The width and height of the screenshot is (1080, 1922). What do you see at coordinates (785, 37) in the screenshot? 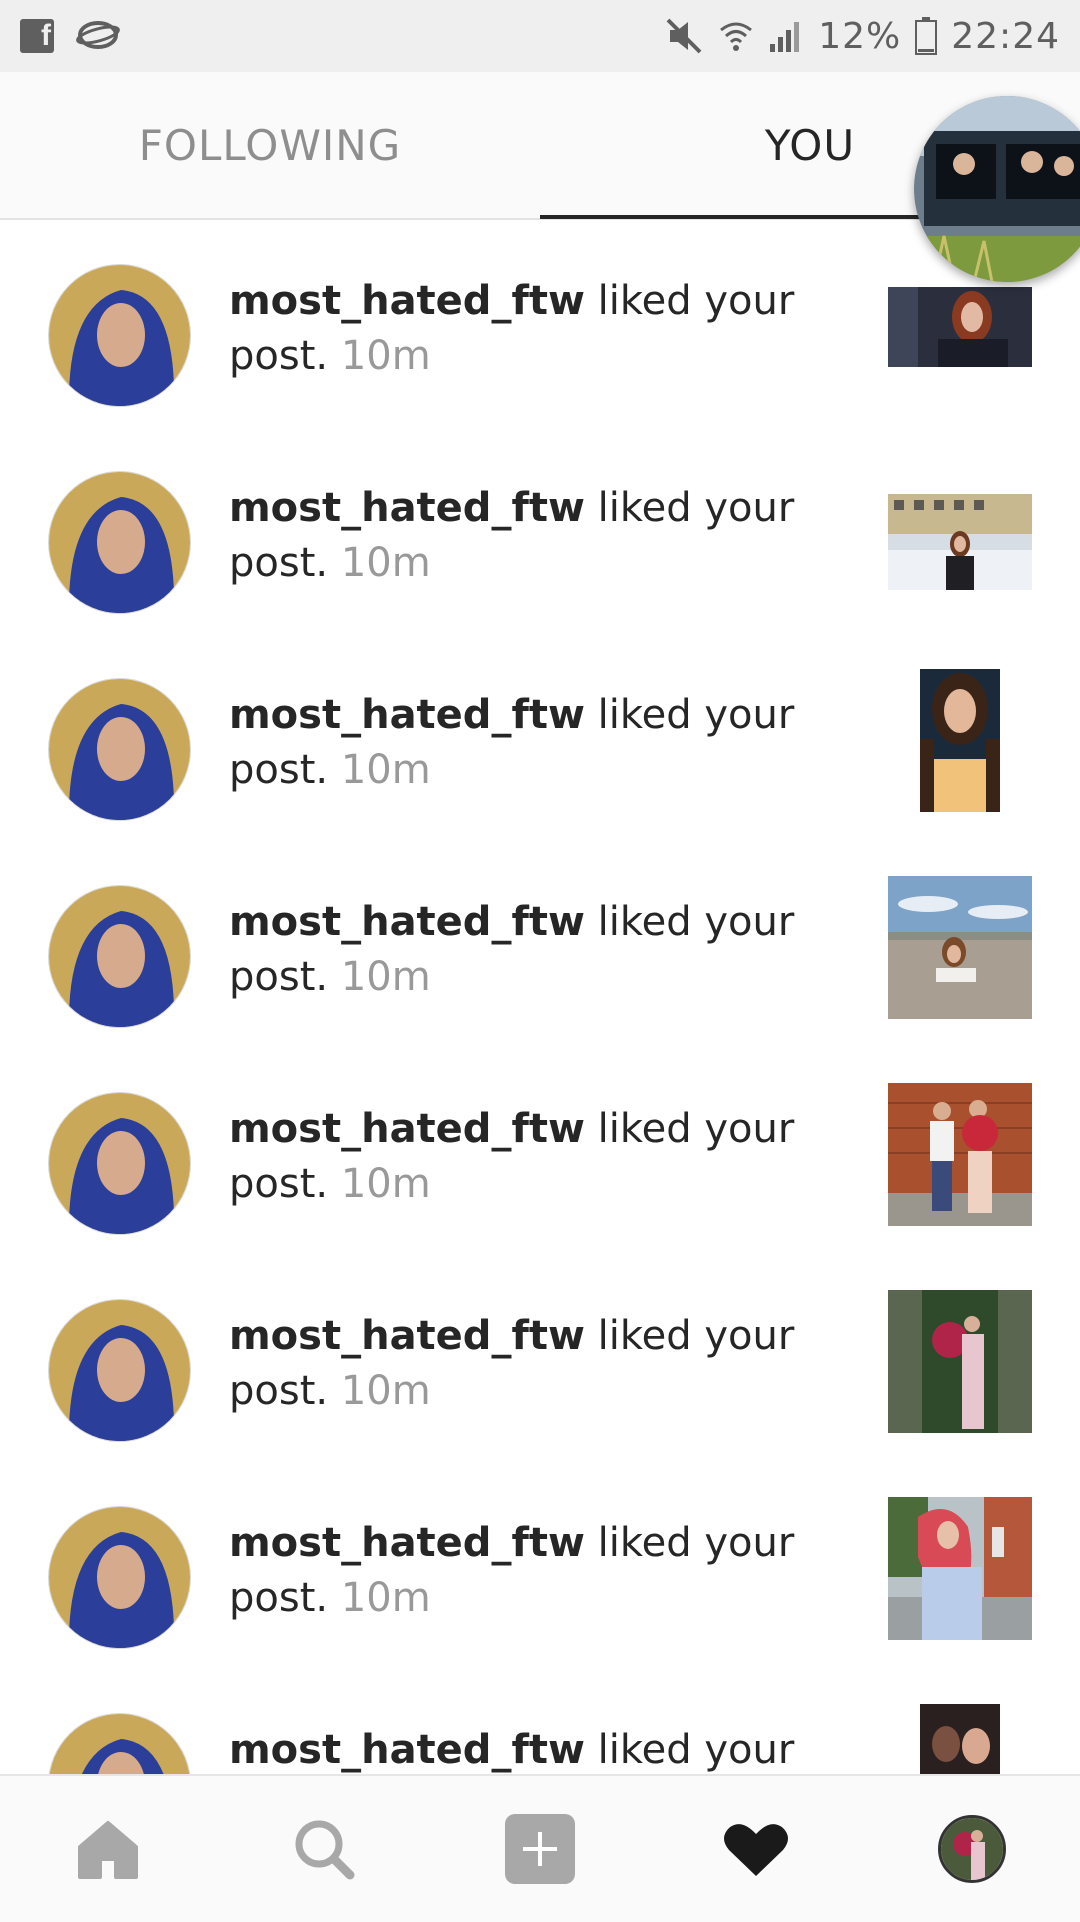
I see `signal-icon` at bounding box center [785, 37].